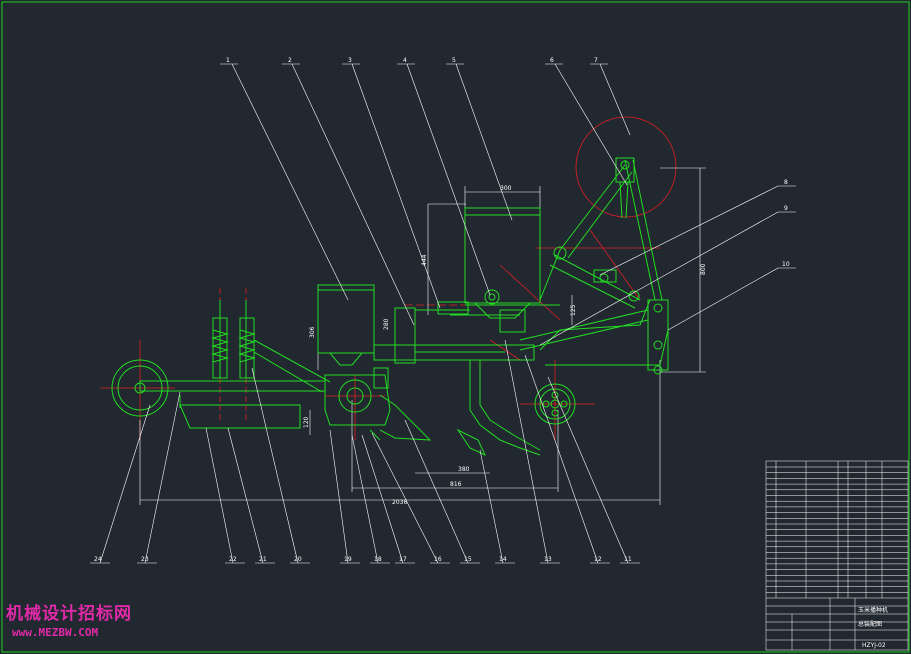  What do you see at coordinates (263, 559) in the screenshot?
I see `part-label-21: 21` at bounding box center [263, 559].